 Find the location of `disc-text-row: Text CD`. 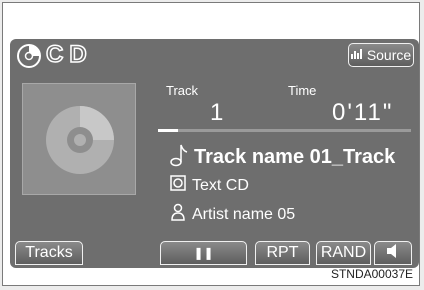

disc-text-row: Text CD is located at coordinates (209, 185).